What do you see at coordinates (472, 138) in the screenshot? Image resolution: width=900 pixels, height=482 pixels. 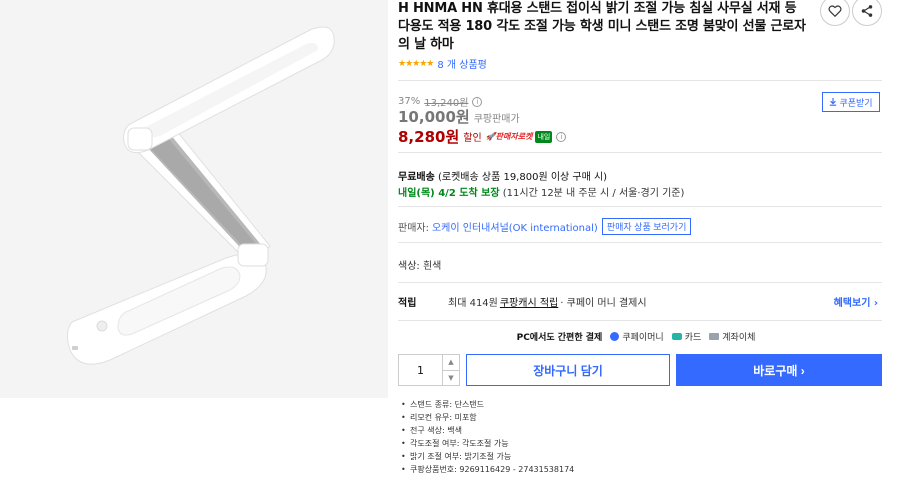 I see `sale-label: 할인` at bounding box center [472, 138].